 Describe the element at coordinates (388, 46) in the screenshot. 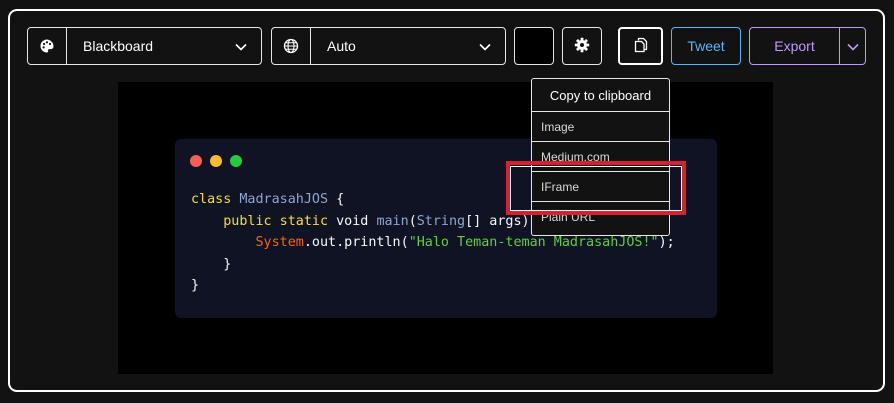

I see `language-select: Auto` at that location.